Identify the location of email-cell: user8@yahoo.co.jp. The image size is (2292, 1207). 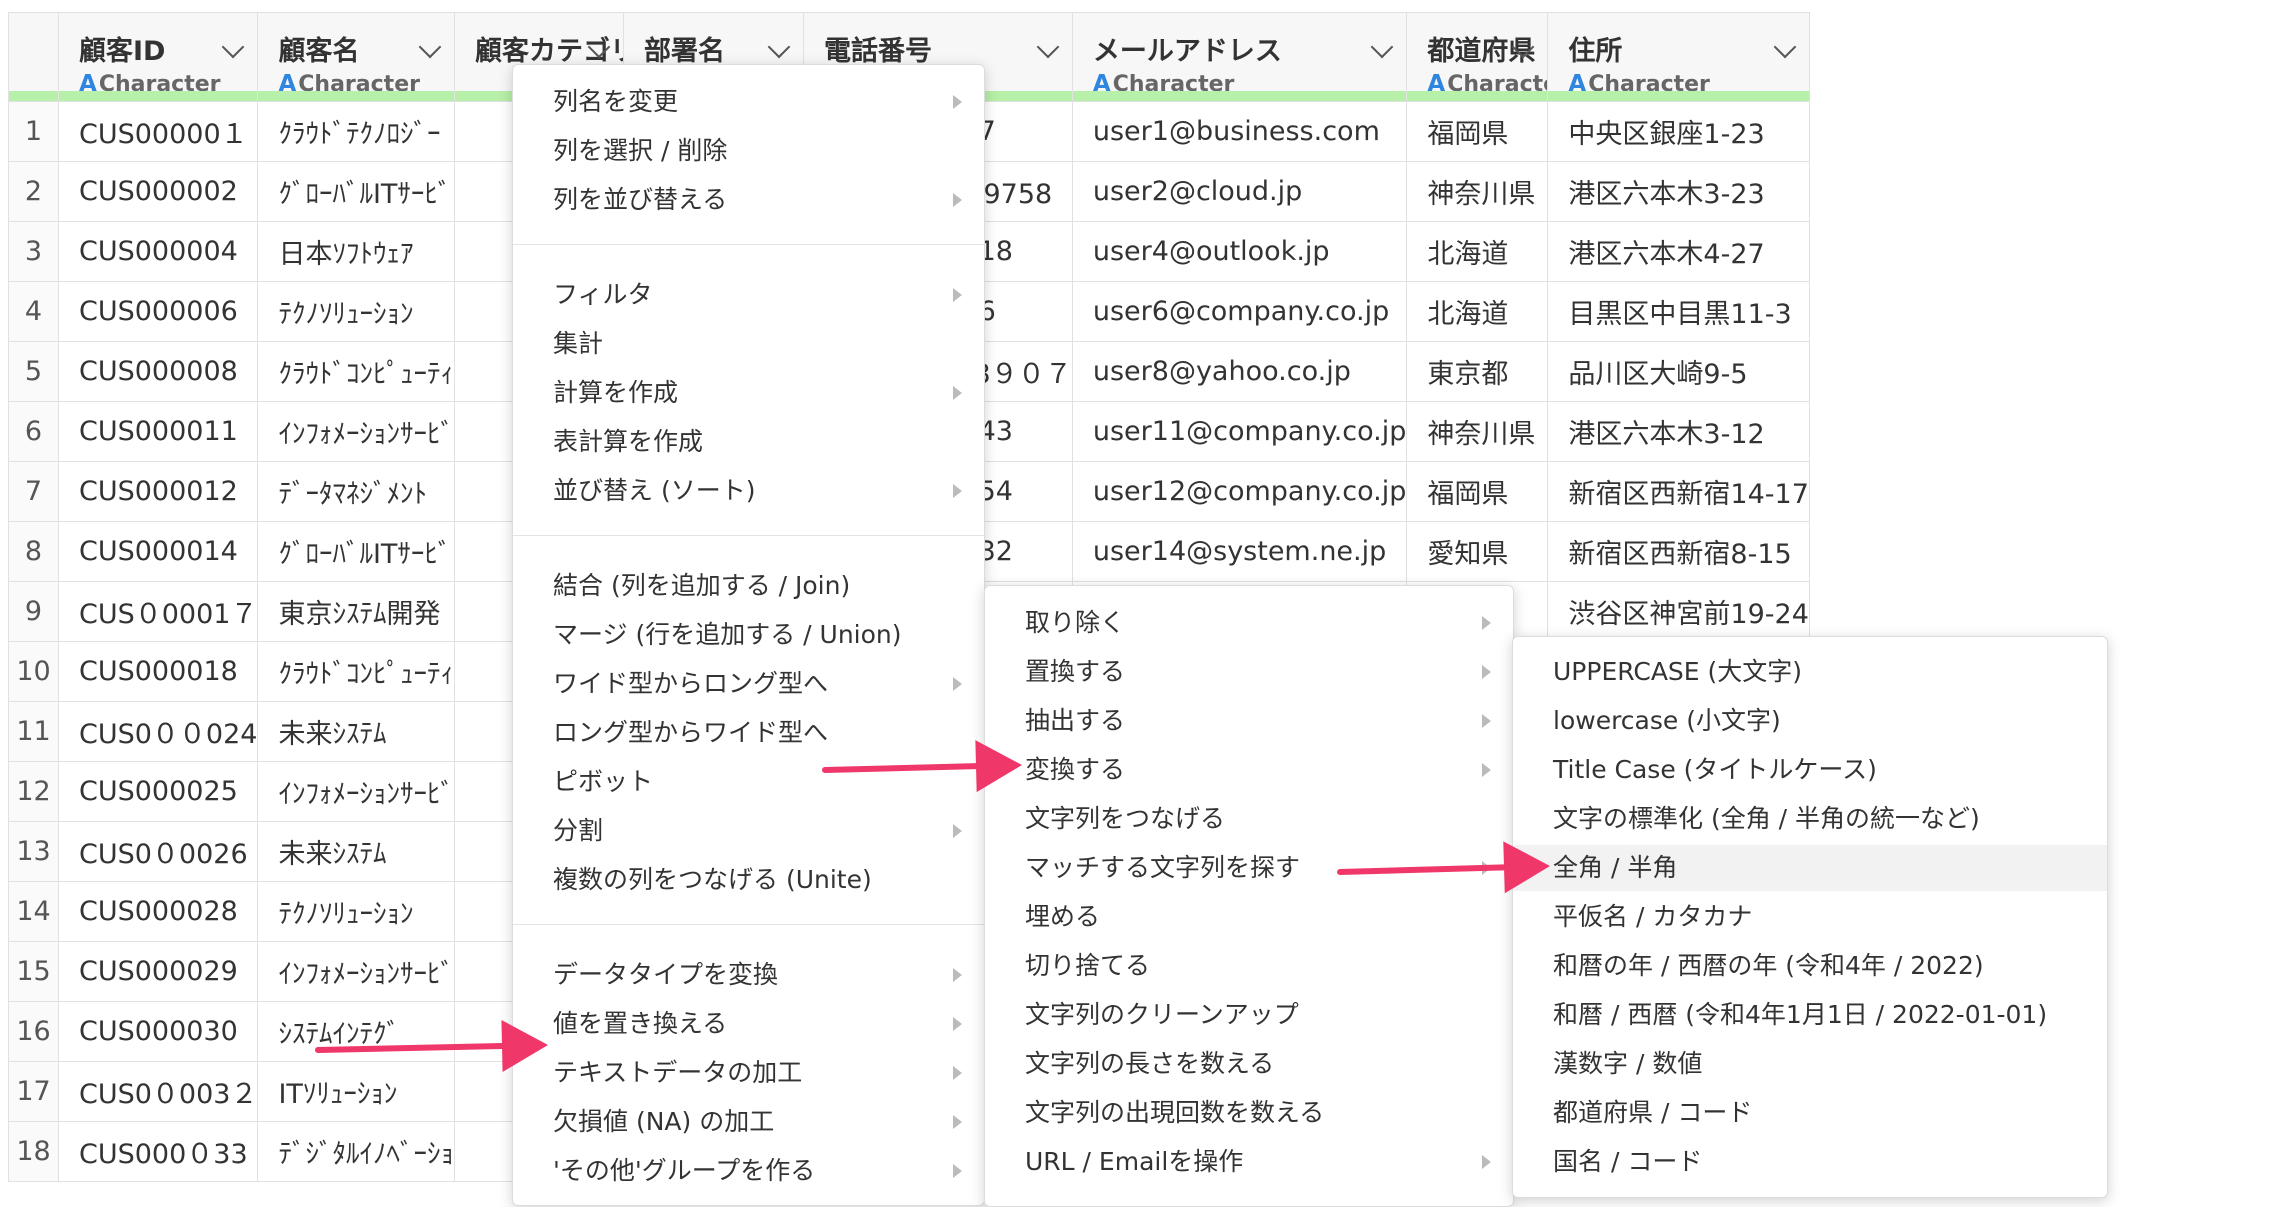
(1239, 371).